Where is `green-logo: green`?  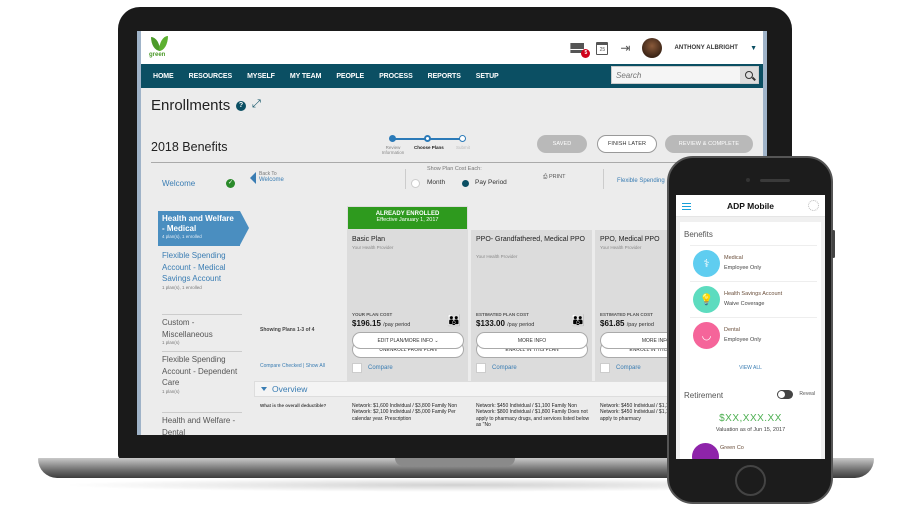 green-logo: green is located at coordinates (160, 48).